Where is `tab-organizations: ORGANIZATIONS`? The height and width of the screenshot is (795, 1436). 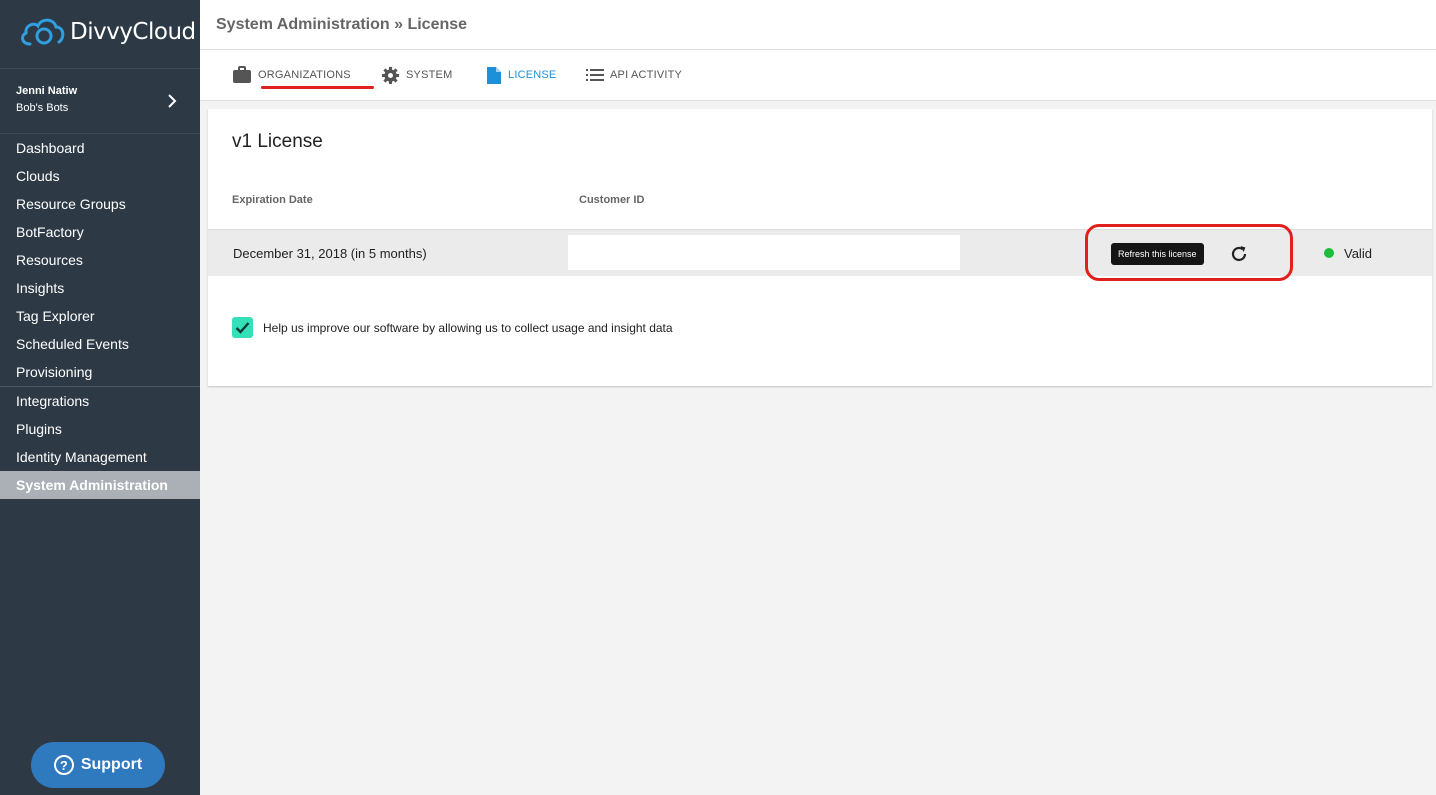 tab-organizations: ORGANIZATIONS is located at coordinates (291, 75).